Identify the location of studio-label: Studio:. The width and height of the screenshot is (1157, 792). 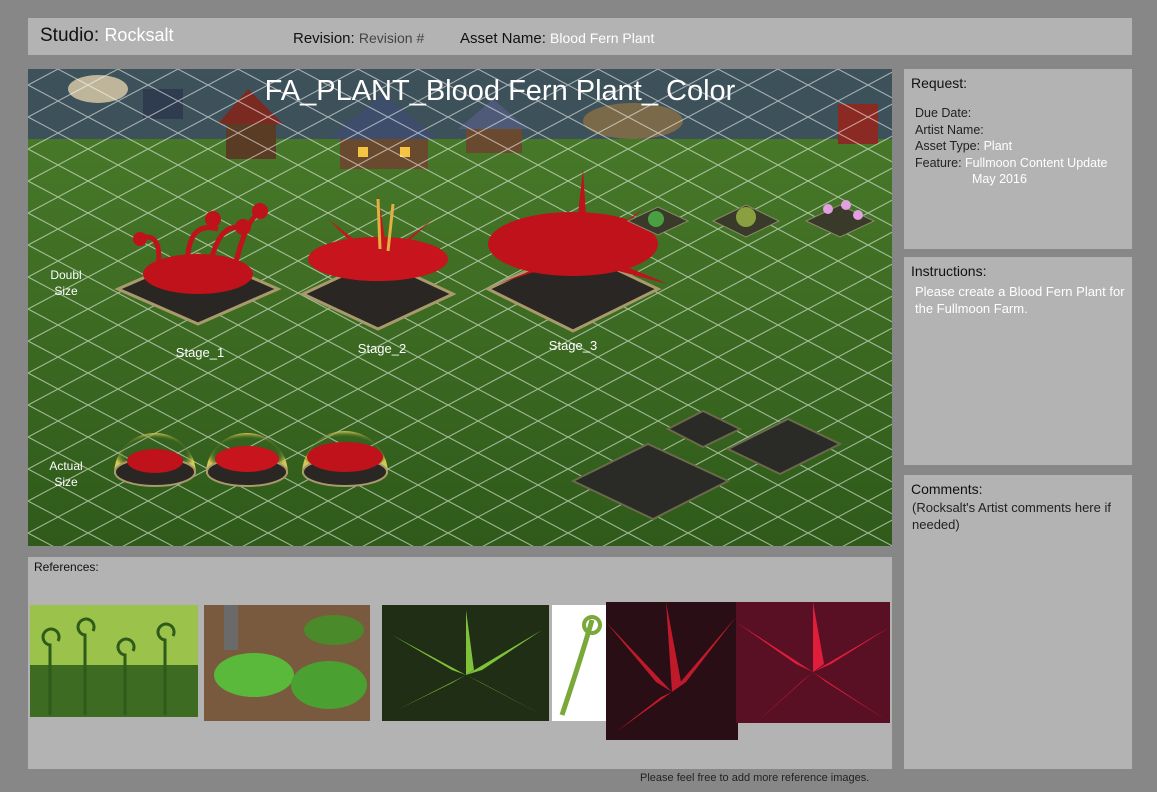
(70, 35).